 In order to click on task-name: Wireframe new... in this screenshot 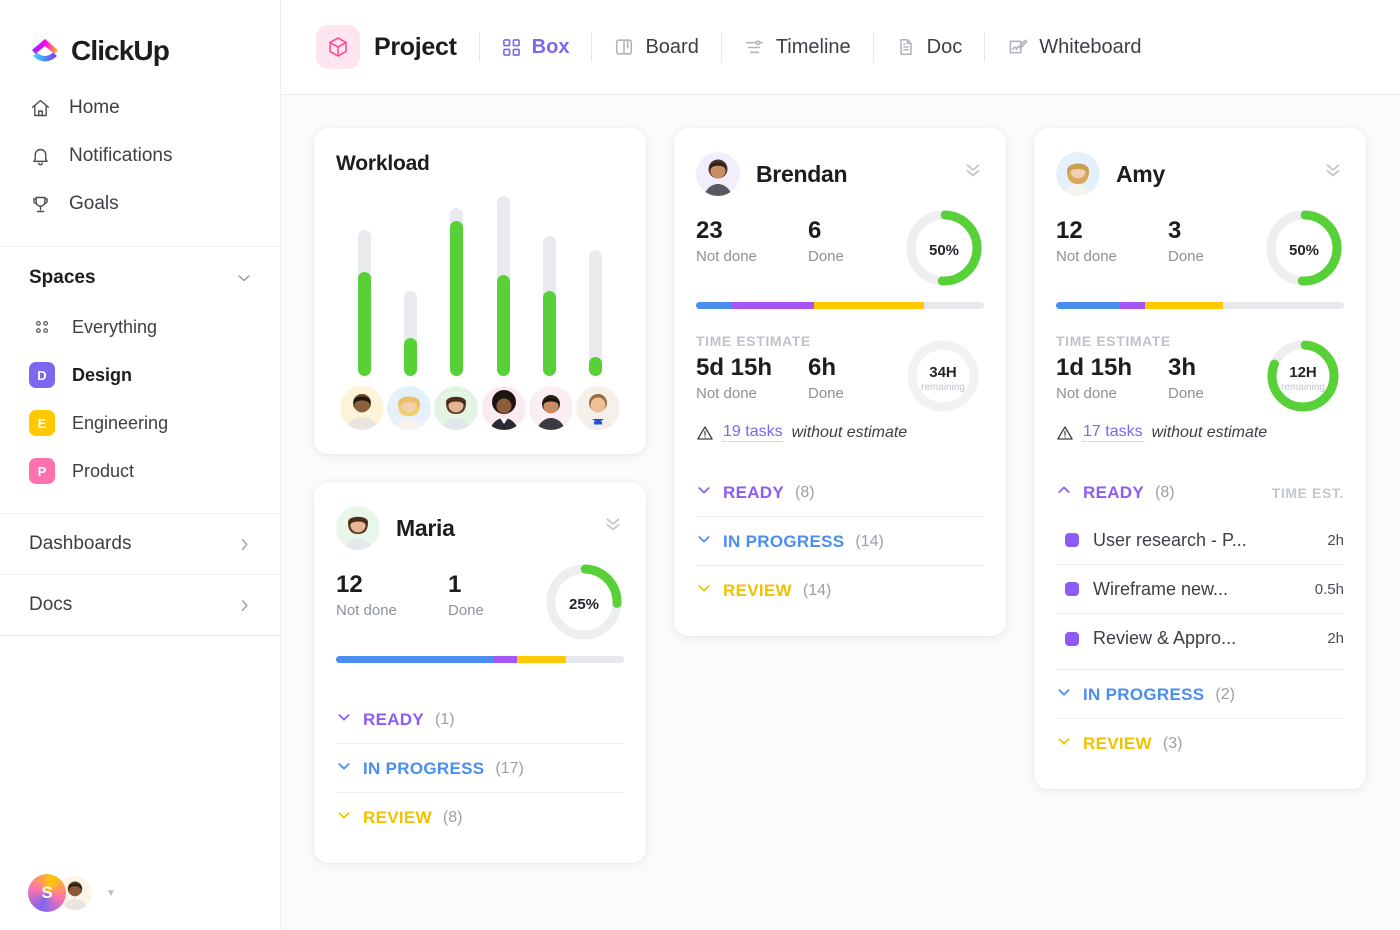, I will do `click(1161, 588)`.